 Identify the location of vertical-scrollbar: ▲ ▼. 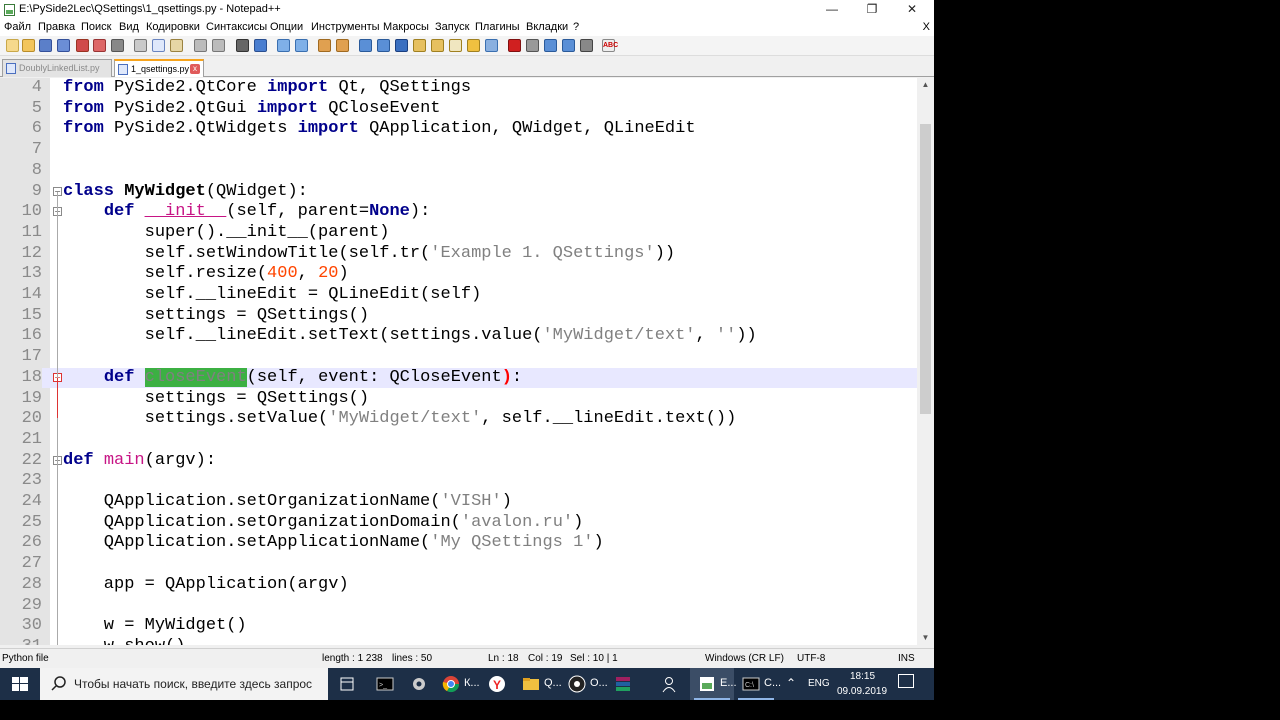
(925, 361).